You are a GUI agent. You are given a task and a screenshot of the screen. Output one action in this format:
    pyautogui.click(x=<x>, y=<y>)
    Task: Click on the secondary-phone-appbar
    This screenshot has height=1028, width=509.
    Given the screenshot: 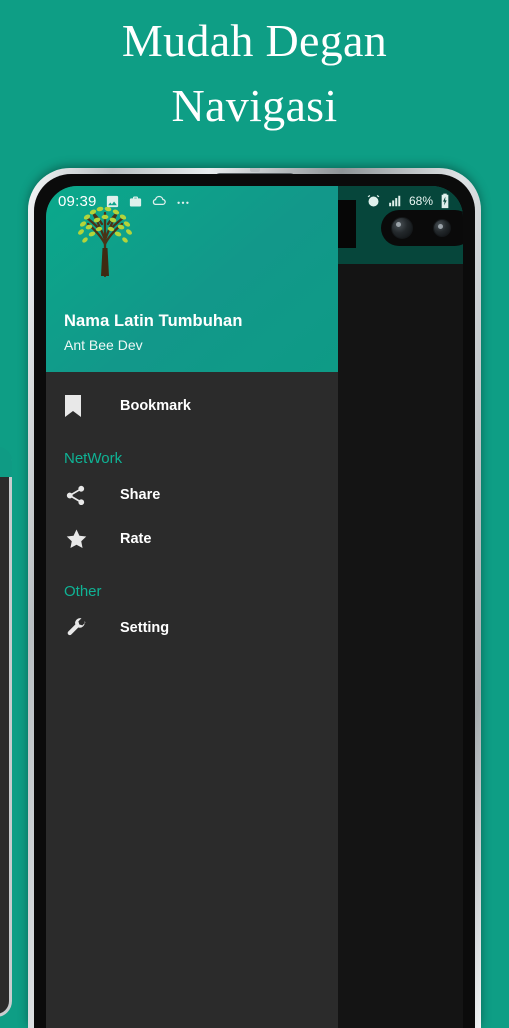 What is the action you would take?
    pyautogui.click(x=6, y=462)
    